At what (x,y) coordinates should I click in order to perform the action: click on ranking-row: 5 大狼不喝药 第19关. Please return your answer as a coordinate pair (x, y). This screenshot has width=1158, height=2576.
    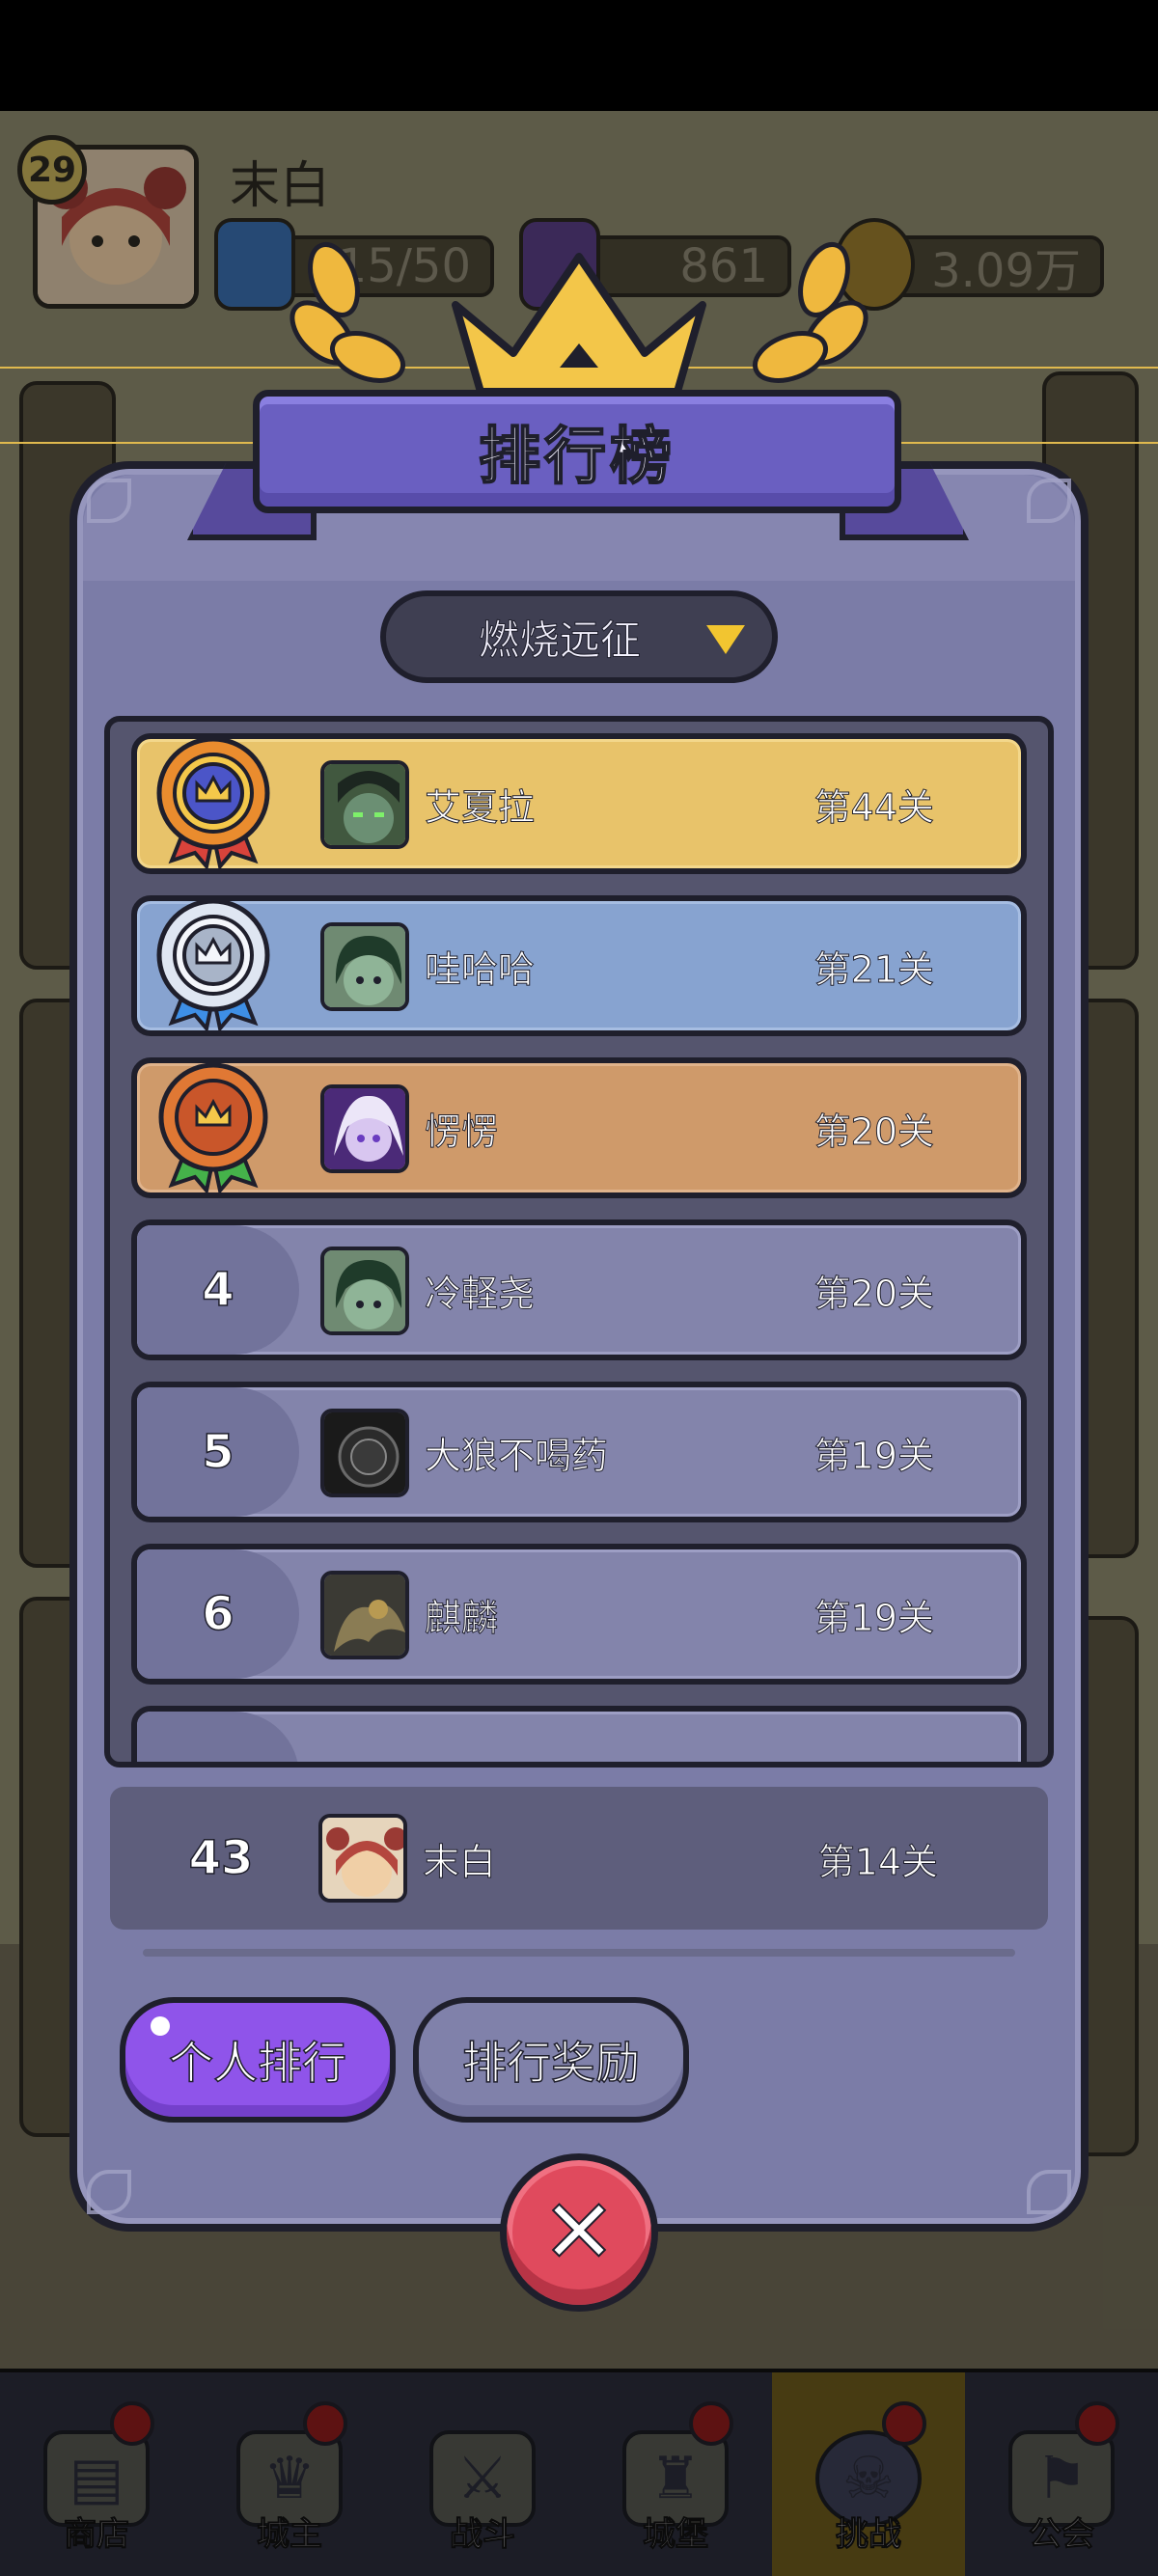
    Looking at the image, I should click on (579, 1452).